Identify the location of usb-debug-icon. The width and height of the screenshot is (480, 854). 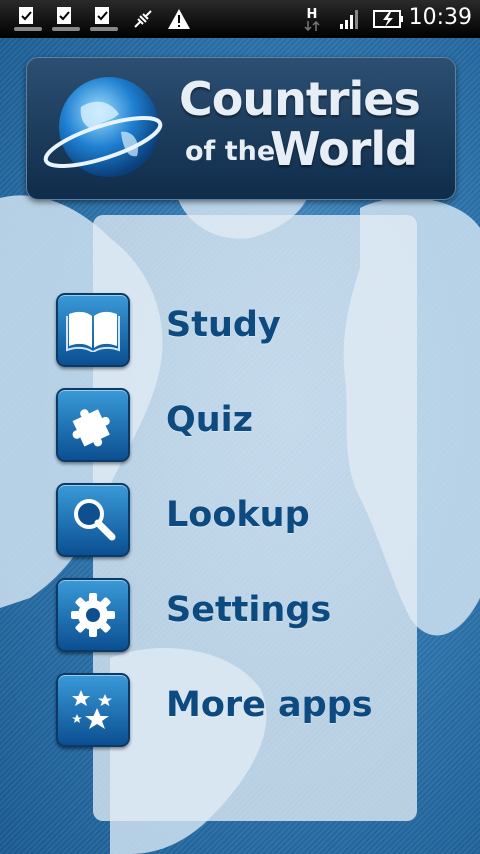
(143, 19).